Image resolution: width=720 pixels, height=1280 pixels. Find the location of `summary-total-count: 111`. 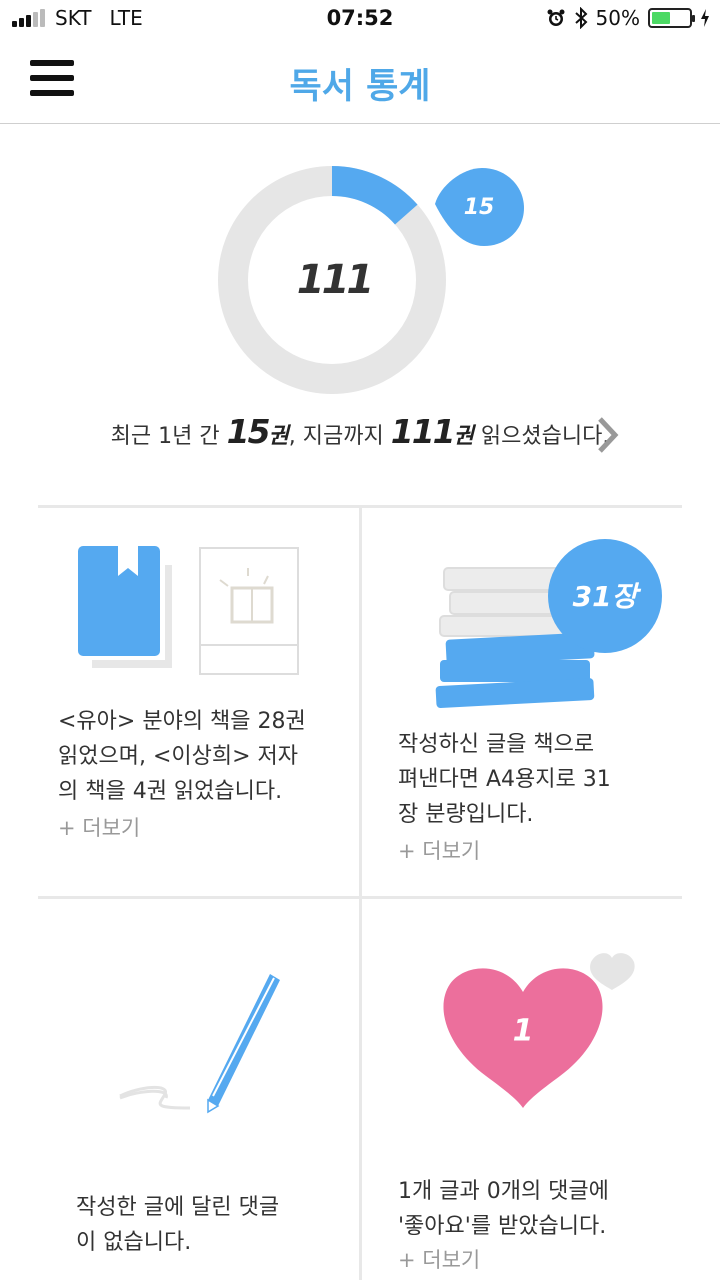

summary-total-count: 111 is located at coordinates (423, 431).